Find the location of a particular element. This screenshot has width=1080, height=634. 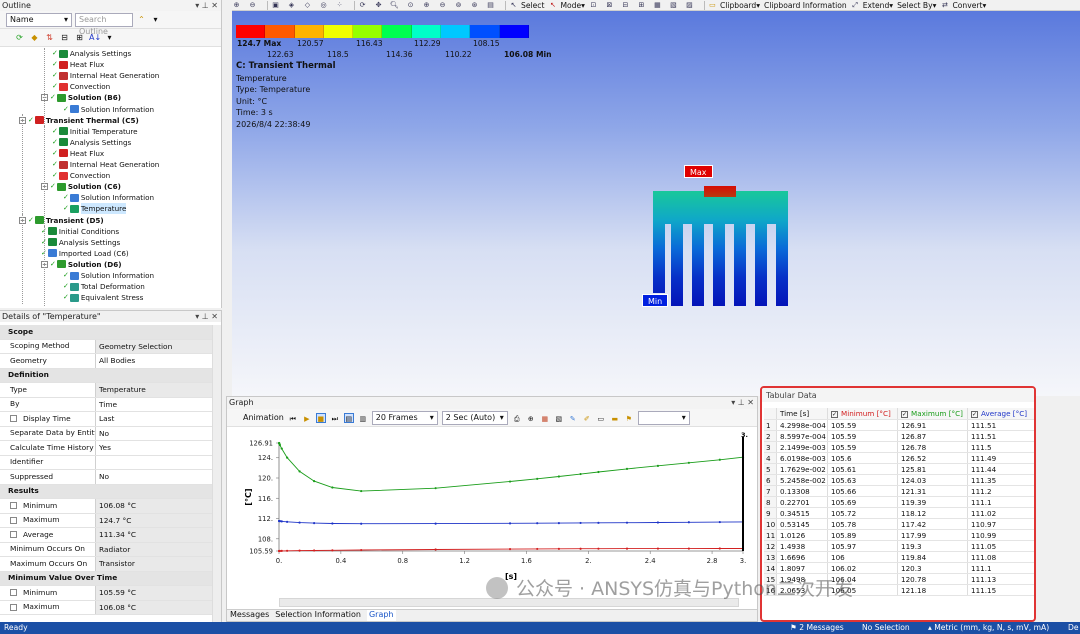

tab-graph: Graph is located at coordinates (381, 615).